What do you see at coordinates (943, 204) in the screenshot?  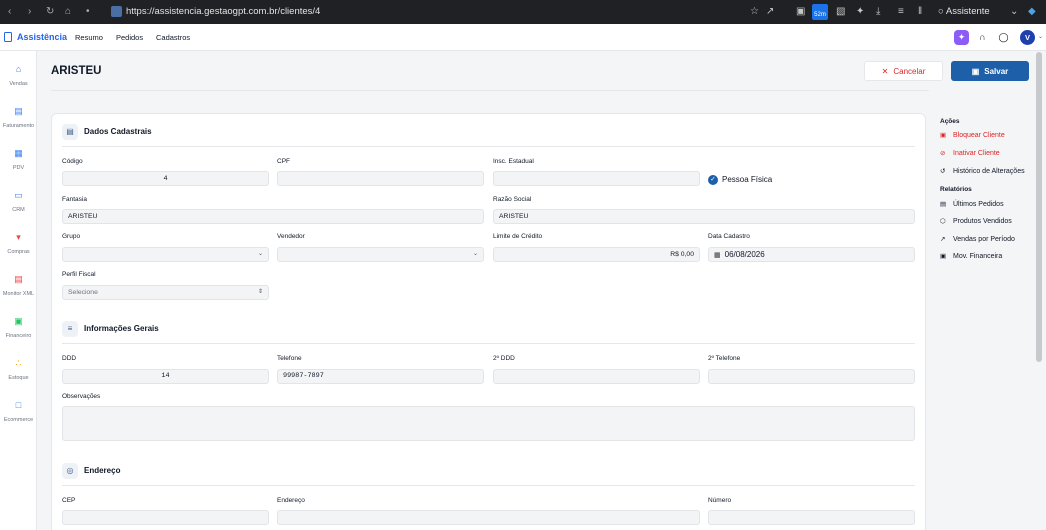 I see `orders-icon: ▤` at bounding box center [943, 204].